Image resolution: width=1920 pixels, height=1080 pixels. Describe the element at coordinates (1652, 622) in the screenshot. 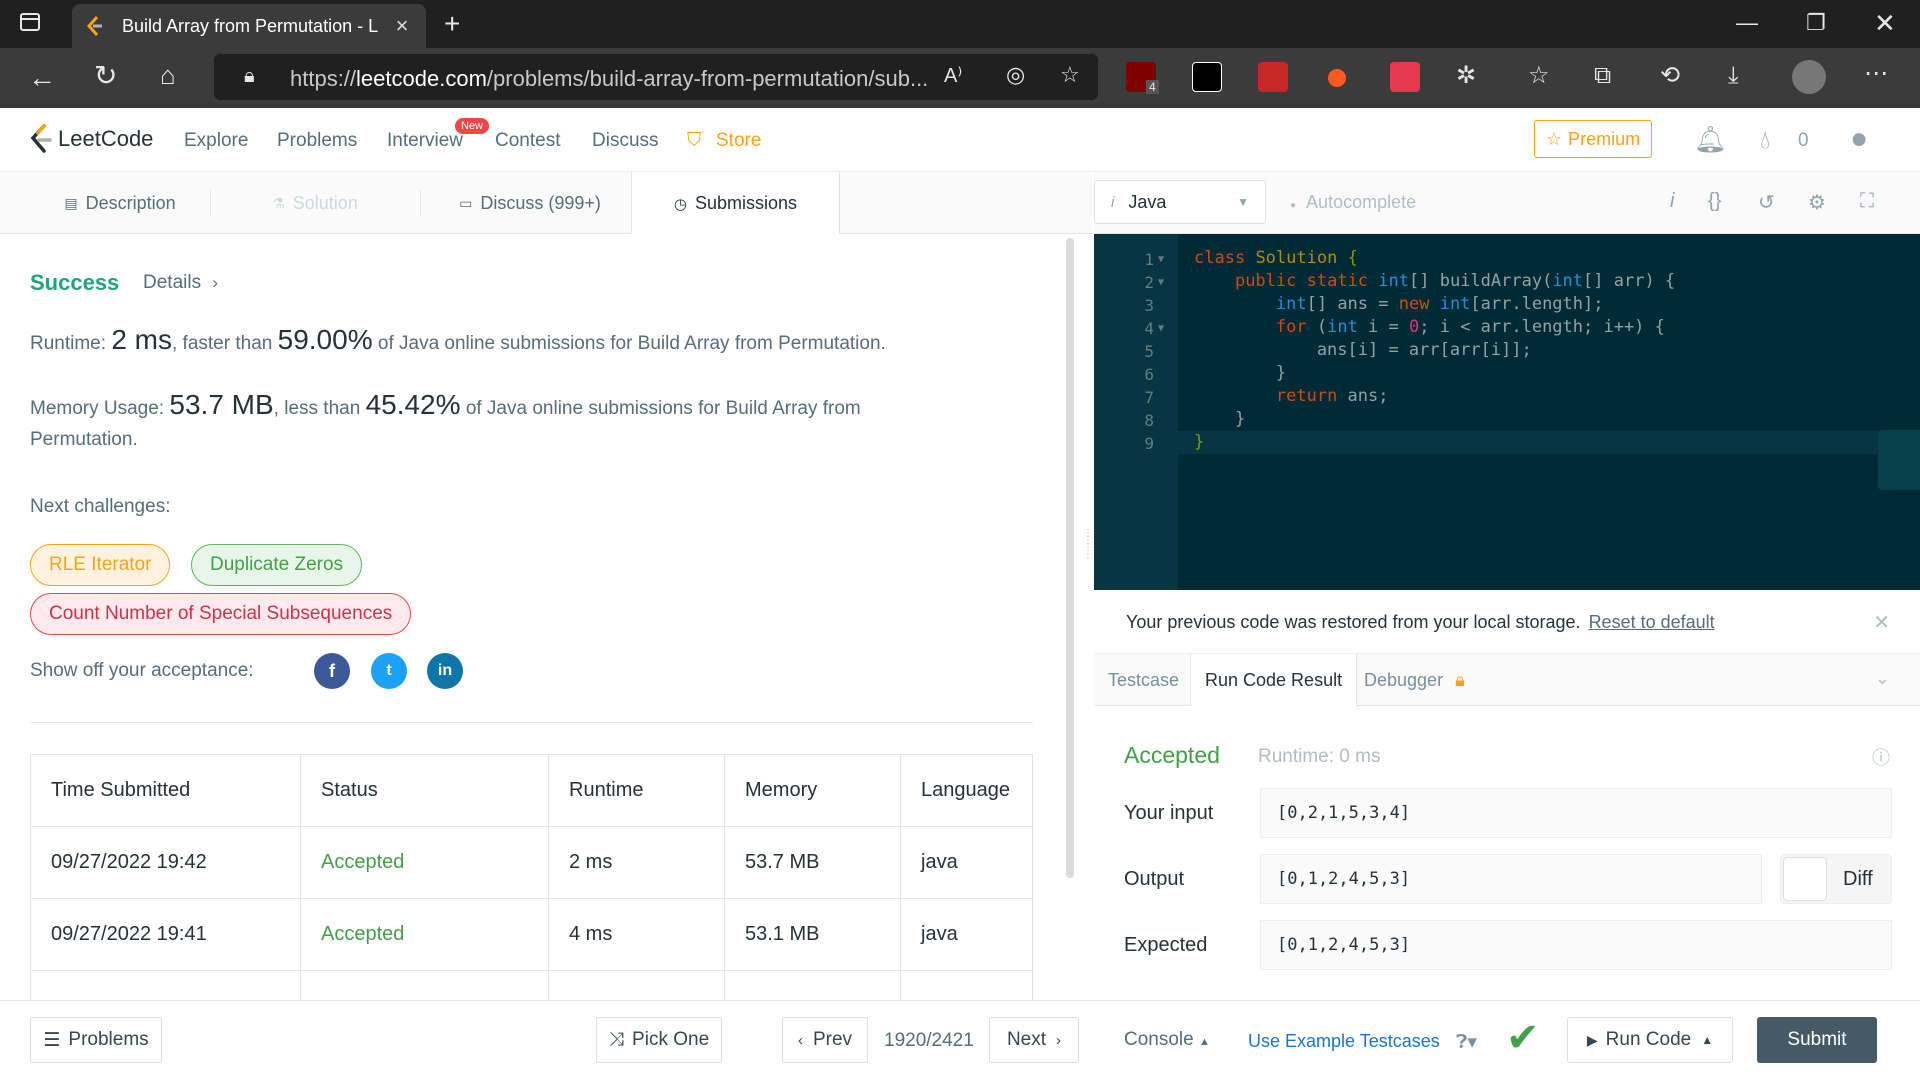

I see `reset-to-default-link: Reset to default` at that location.